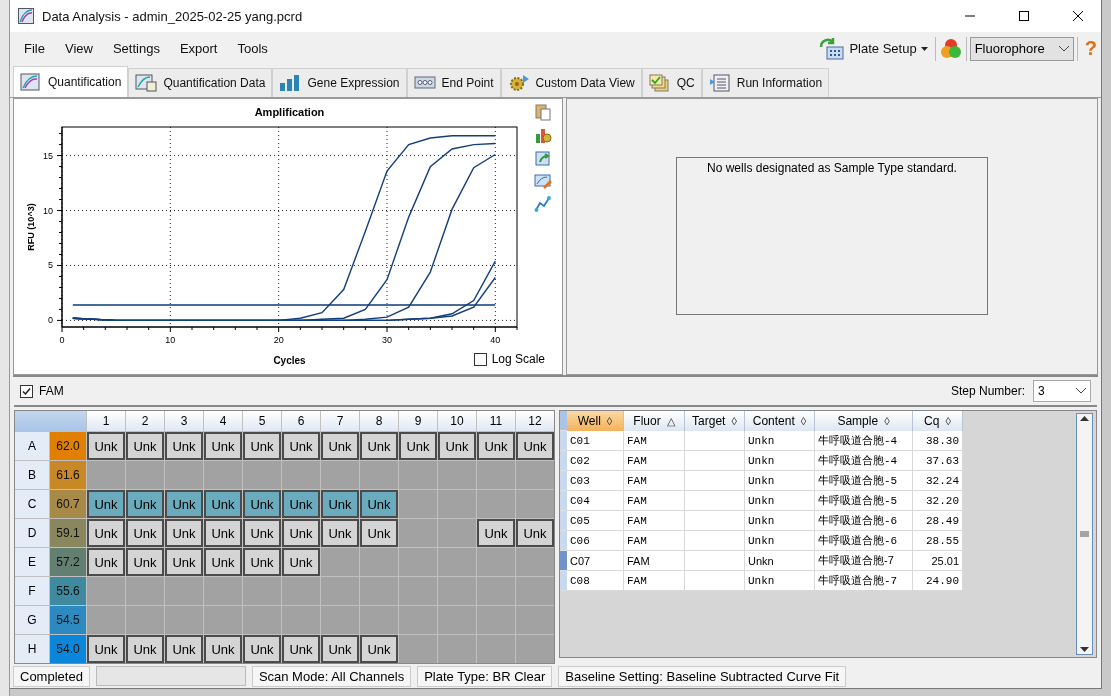 This screenshot has width=1111, height=696. Describe the element at coordinates (289, 112) in the screenshot. I see `chart-title: Amplification` at that location.